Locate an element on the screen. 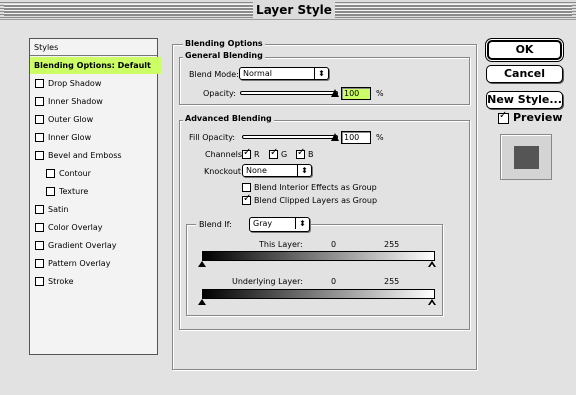 The height and width of the screenshot is (395, 576). texture-checkbox is located at coordinates (50, 191).